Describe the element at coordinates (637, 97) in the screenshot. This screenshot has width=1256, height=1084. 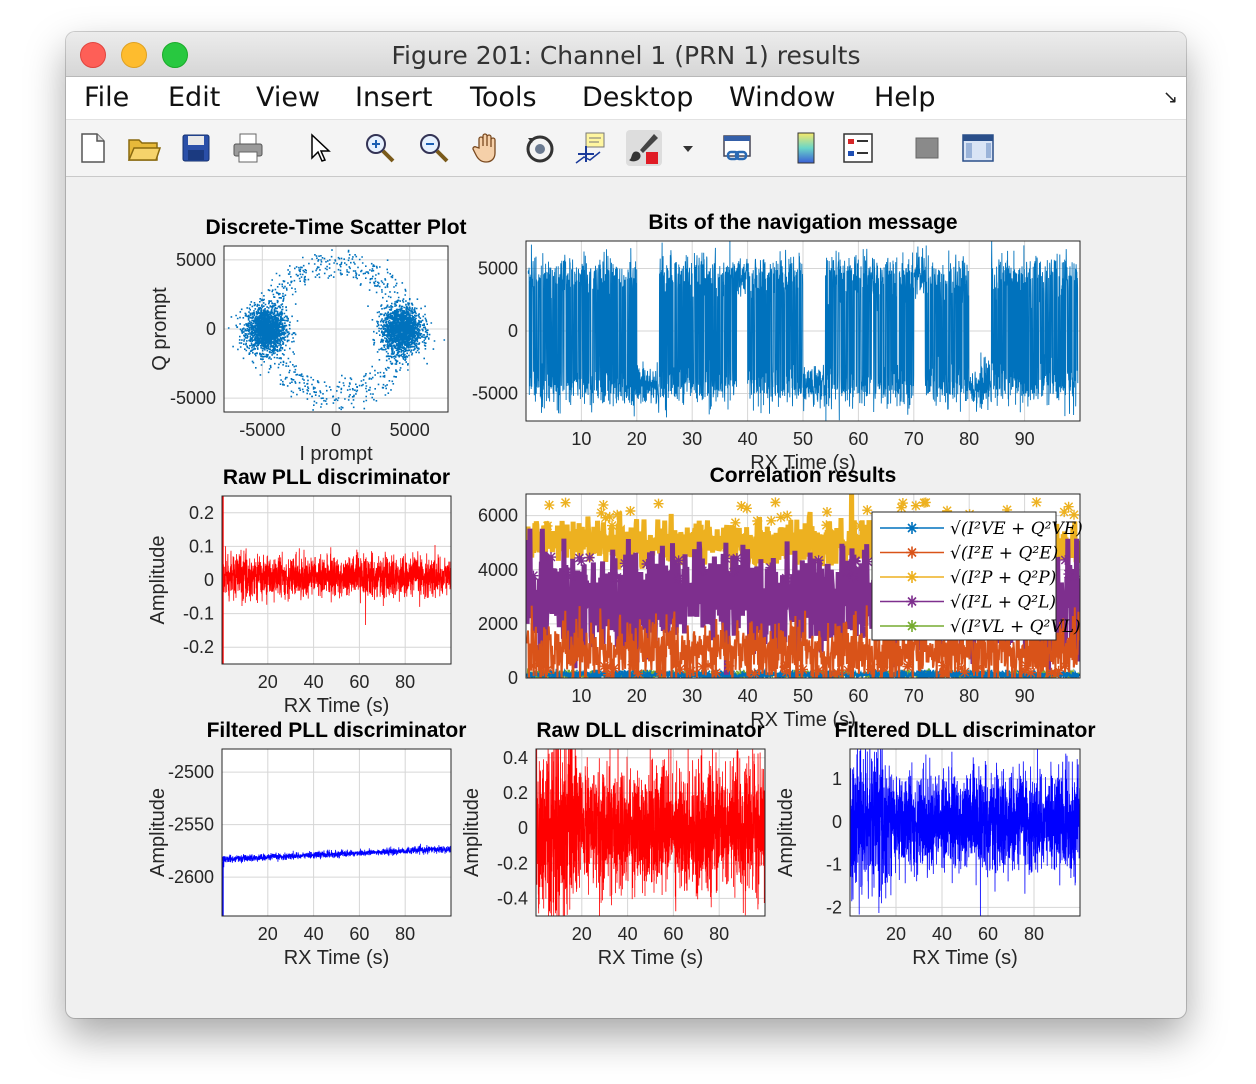
I see `menu-desktop: Desktop` at that location.